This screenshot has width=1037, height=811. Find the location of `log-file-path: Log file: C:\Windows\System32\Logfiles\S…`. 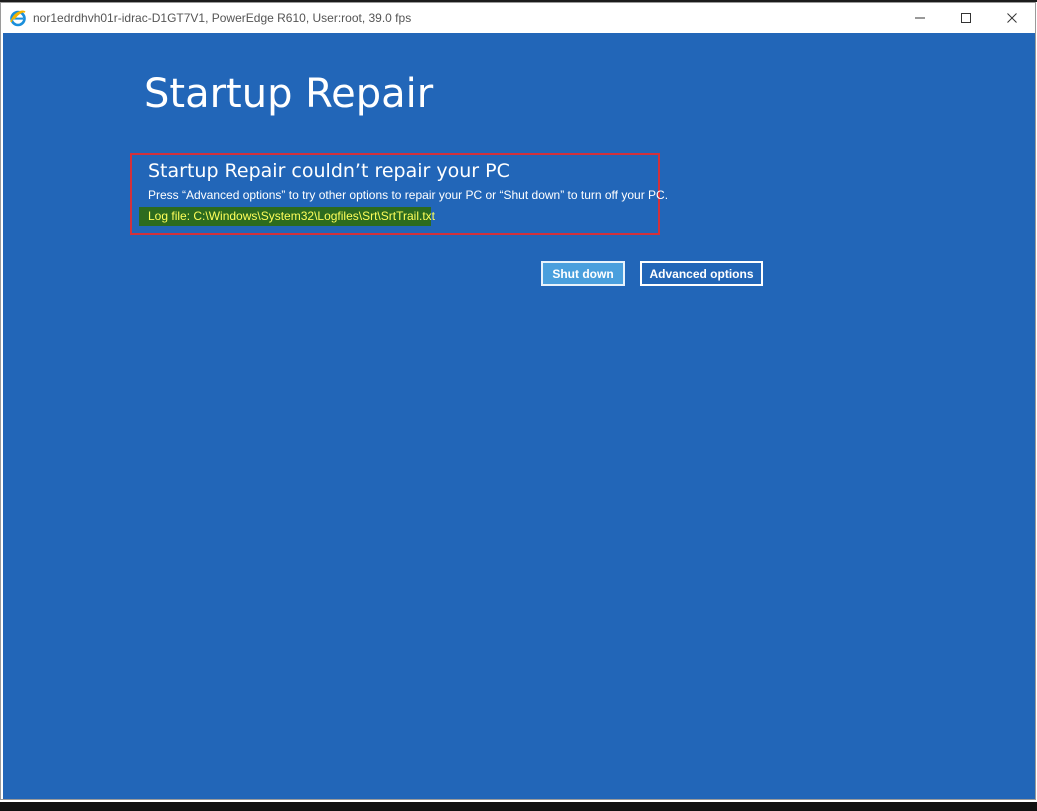

log-file-path: Log file: C:\Windows\System32\Logfiles\S… is located at coordinates (287, 216).